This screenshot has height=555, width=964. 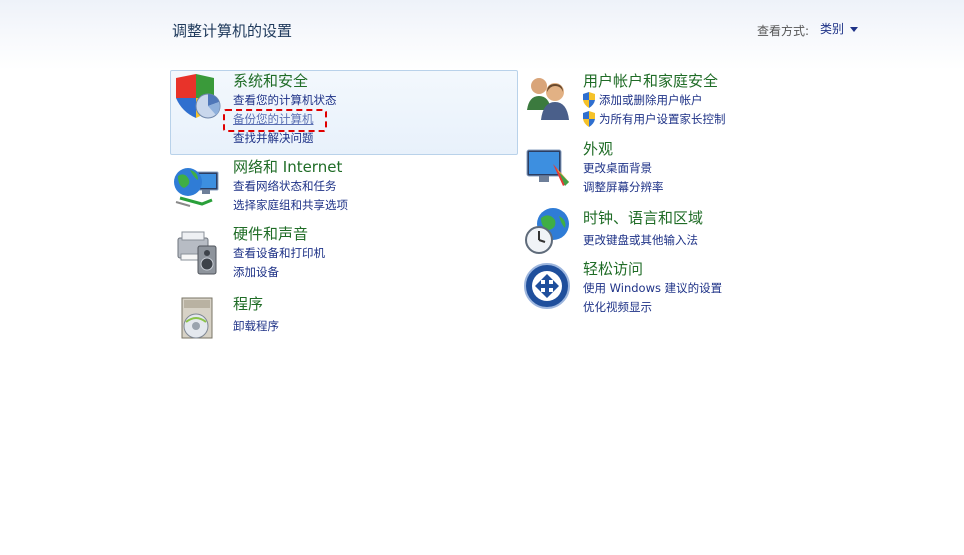 What do you see at coordinates (640, 240) in the screenshot?
I see `link-change-keyboard: 更改键盘或其他输入法` at bounding box center [640, 240].